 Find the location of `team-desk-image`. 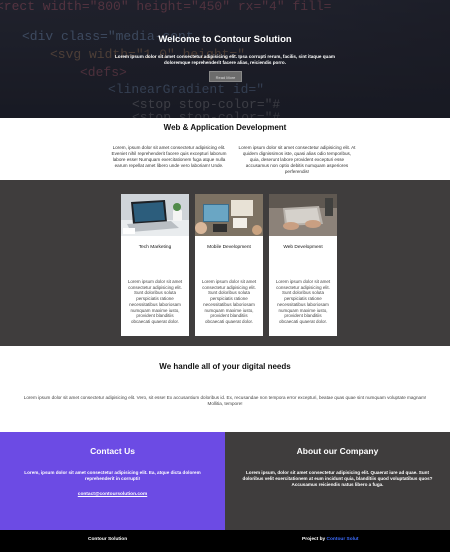

team-desk-image is located at coordinates (229, 215).